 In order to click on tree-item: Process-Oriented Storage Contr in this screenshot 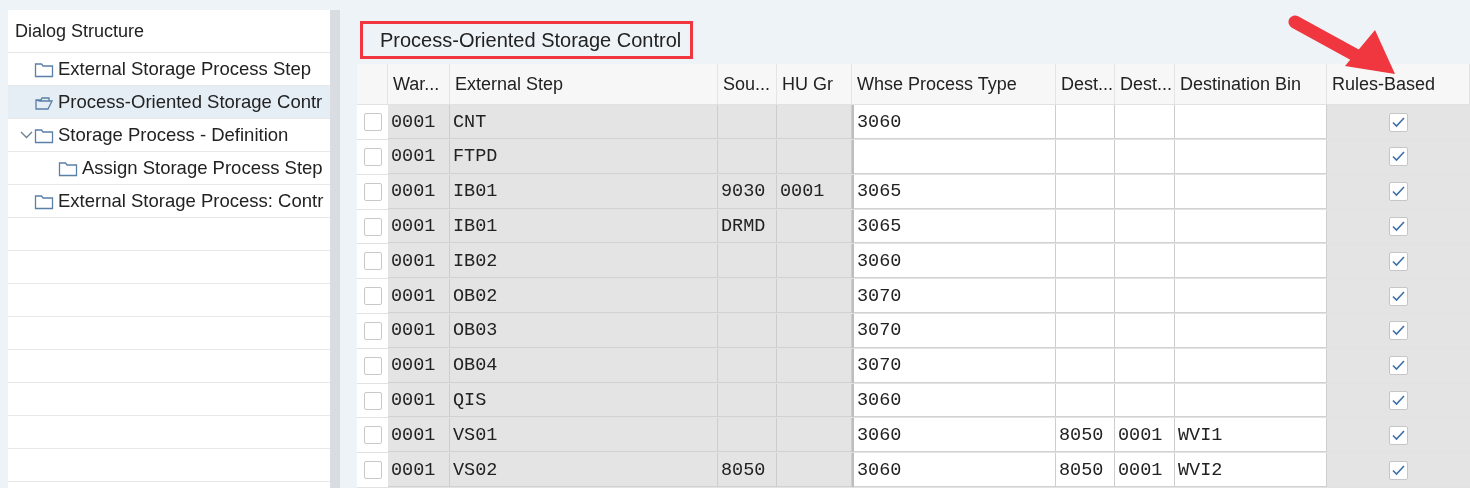, I will do `click(169, 102)`.